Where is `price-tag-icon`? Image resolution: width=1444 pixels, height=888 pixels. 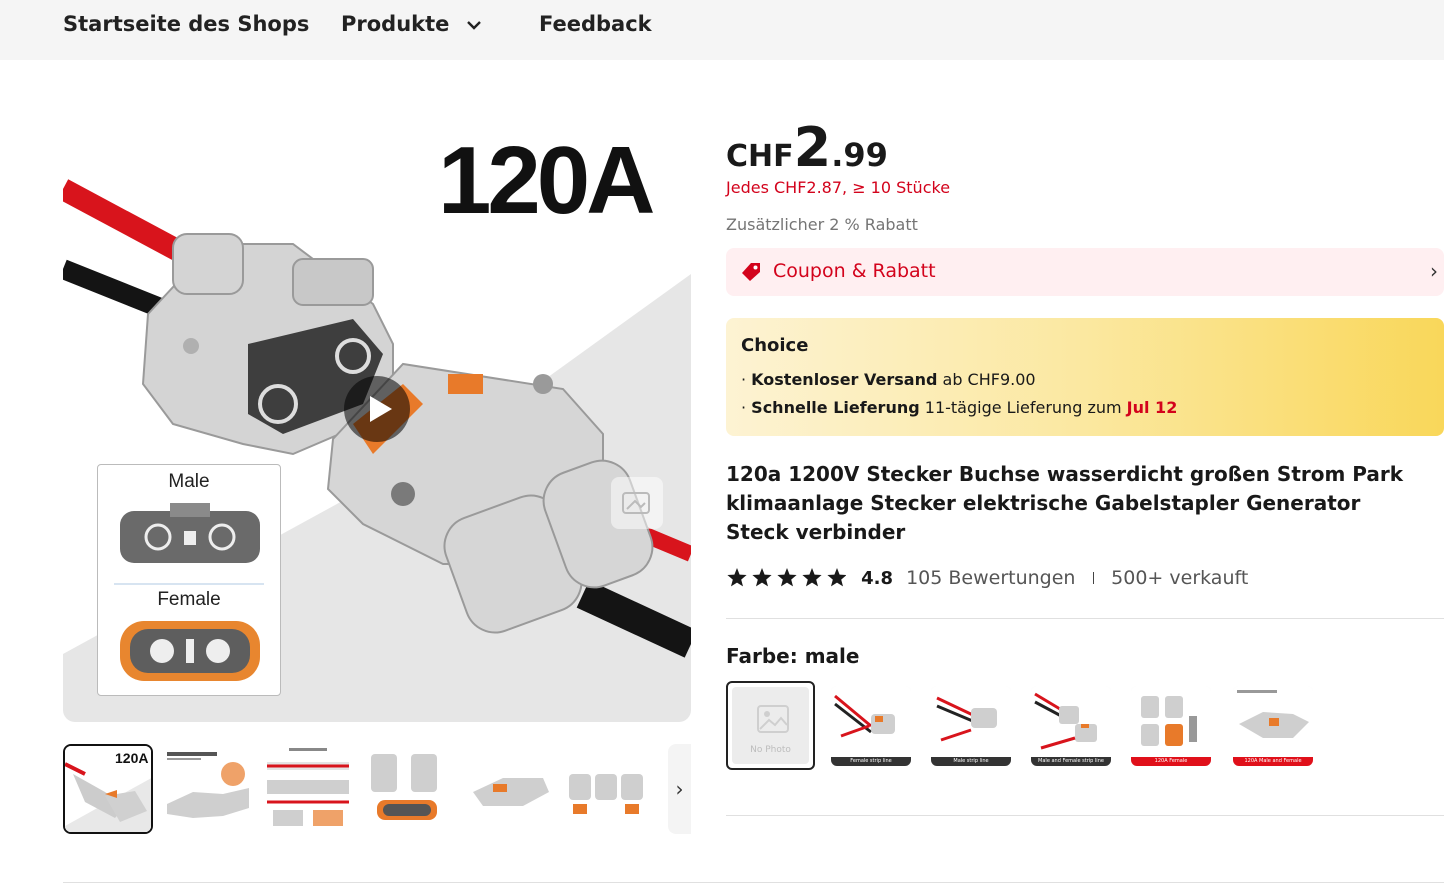
price-tag-icon is located at coordinates (751, 272).